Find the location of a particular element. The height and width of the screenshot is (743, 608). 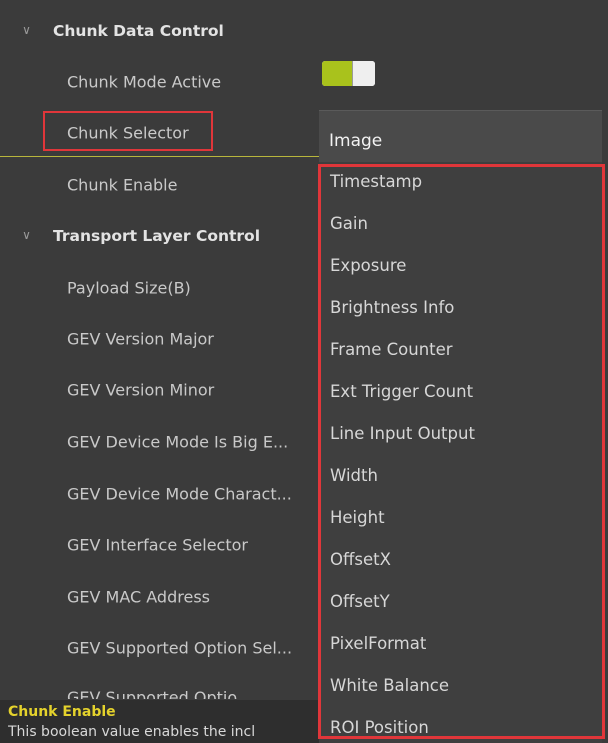

property-gev-supported-option-partial: GEV Supported Optio is located at coordinates (152, 693).